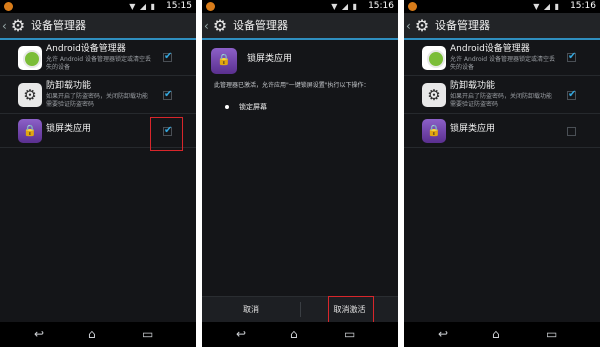 This screenshot has width=600, height=347. What do you see at coordinates (251, 309) in the screenshot?
I see `cancel-button: 取消` at bounding box center [251, 309].